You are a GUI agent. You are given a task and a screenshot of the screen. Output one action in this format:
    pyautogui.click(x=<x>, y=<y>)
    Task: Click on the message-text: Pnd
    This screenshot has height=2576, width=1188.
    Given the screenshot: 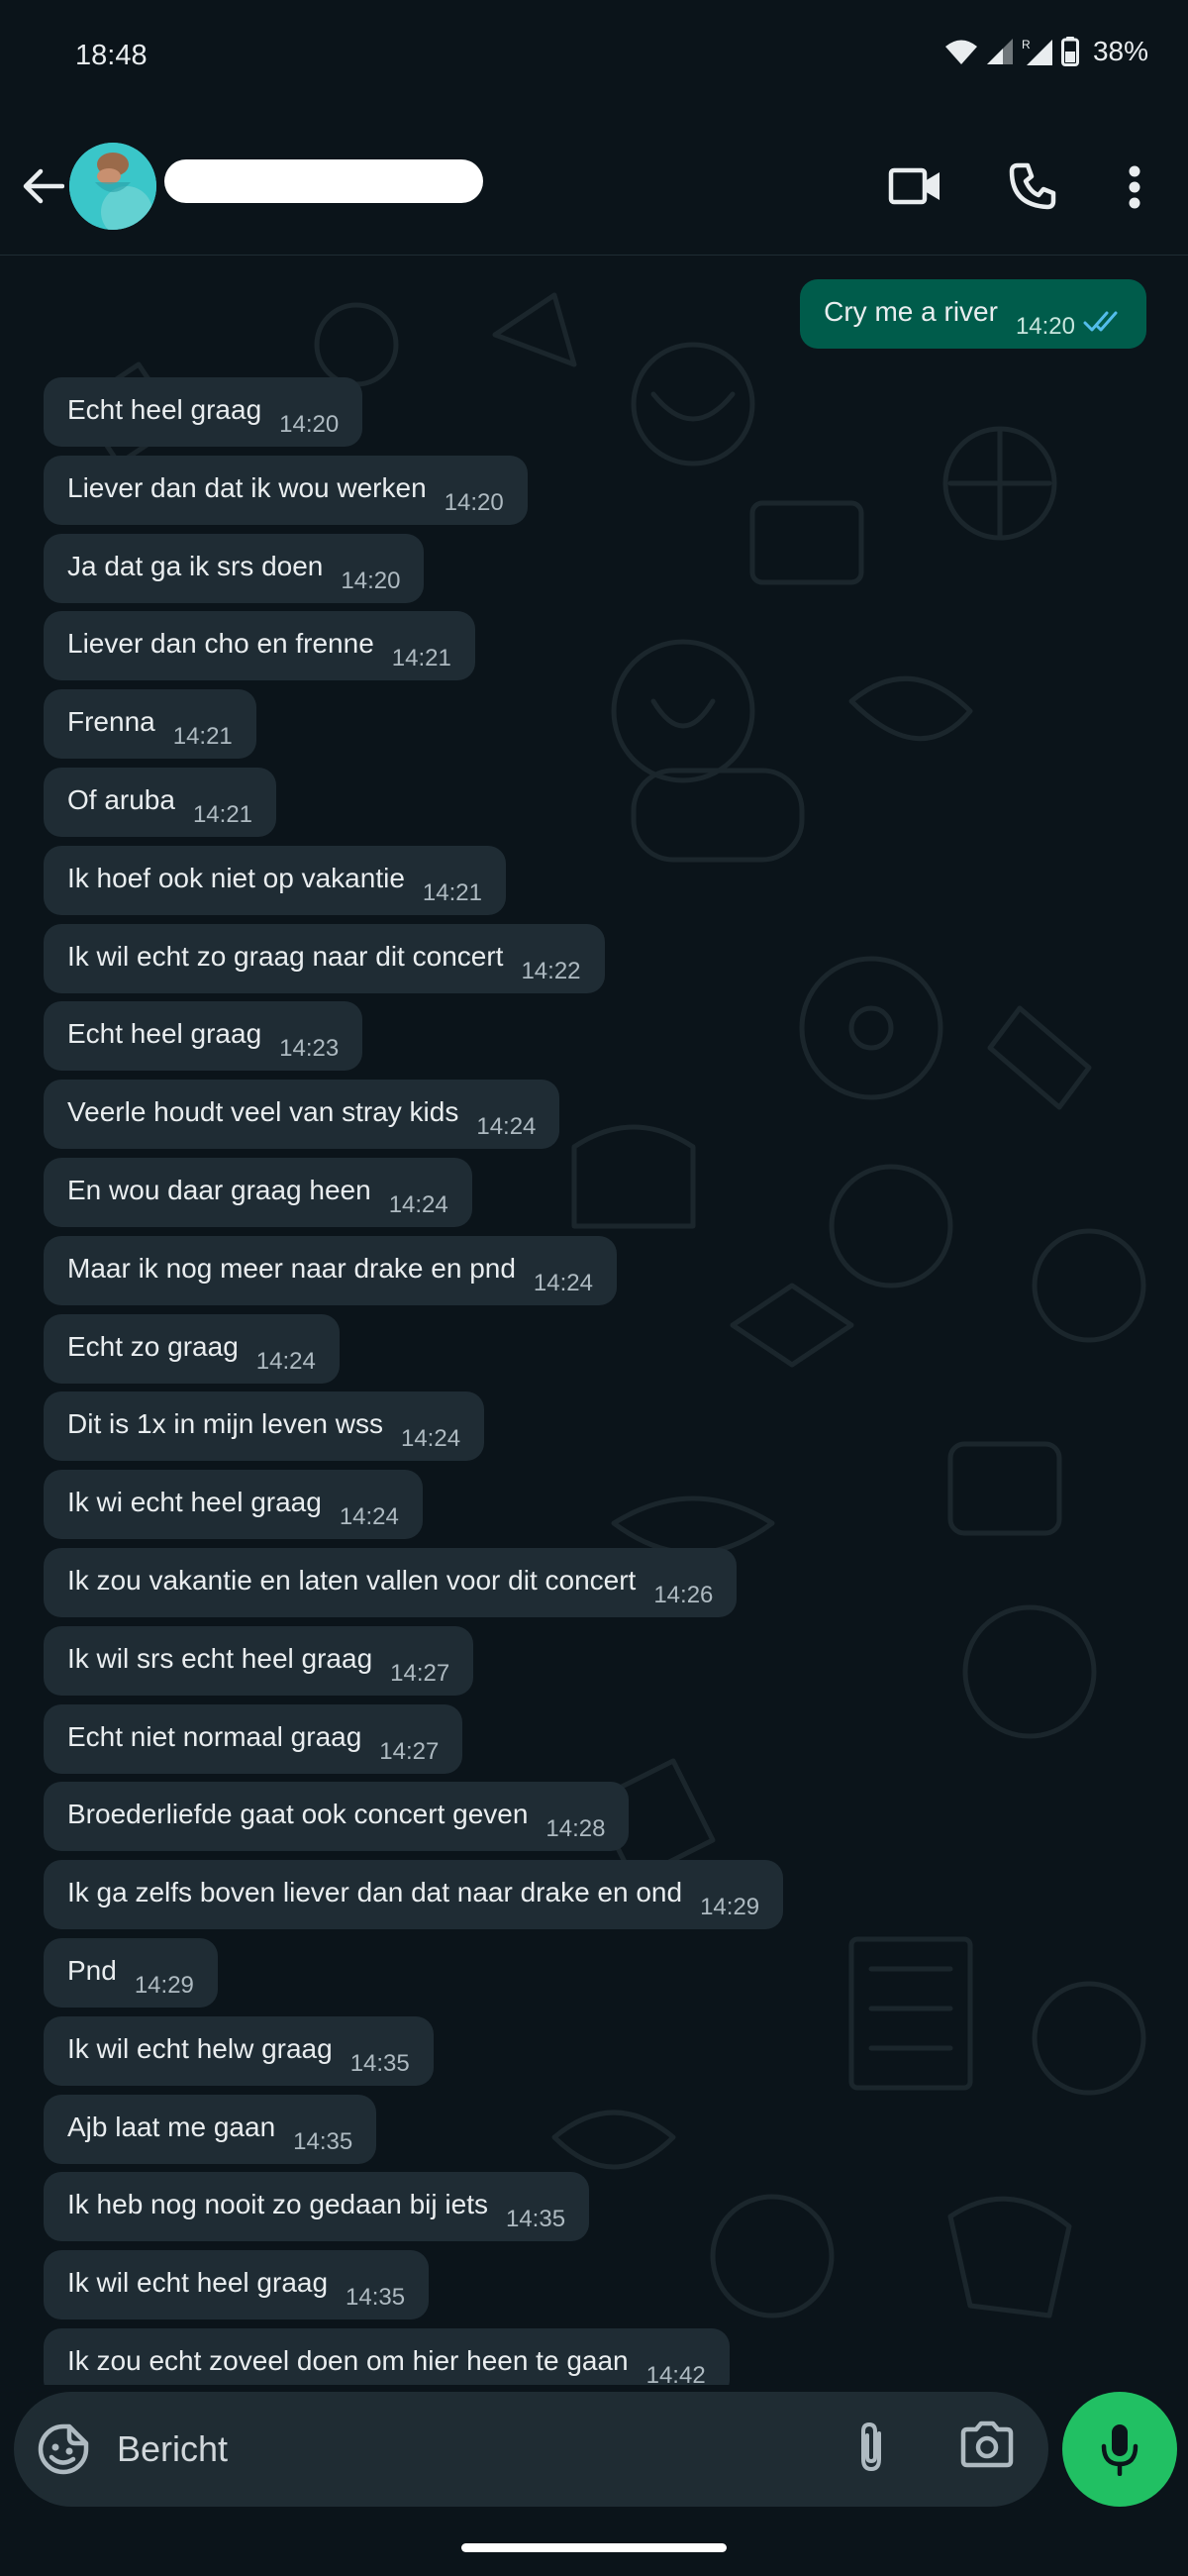 What is the action you would take?
    pyautogui.click(x=92, y=1970)
    